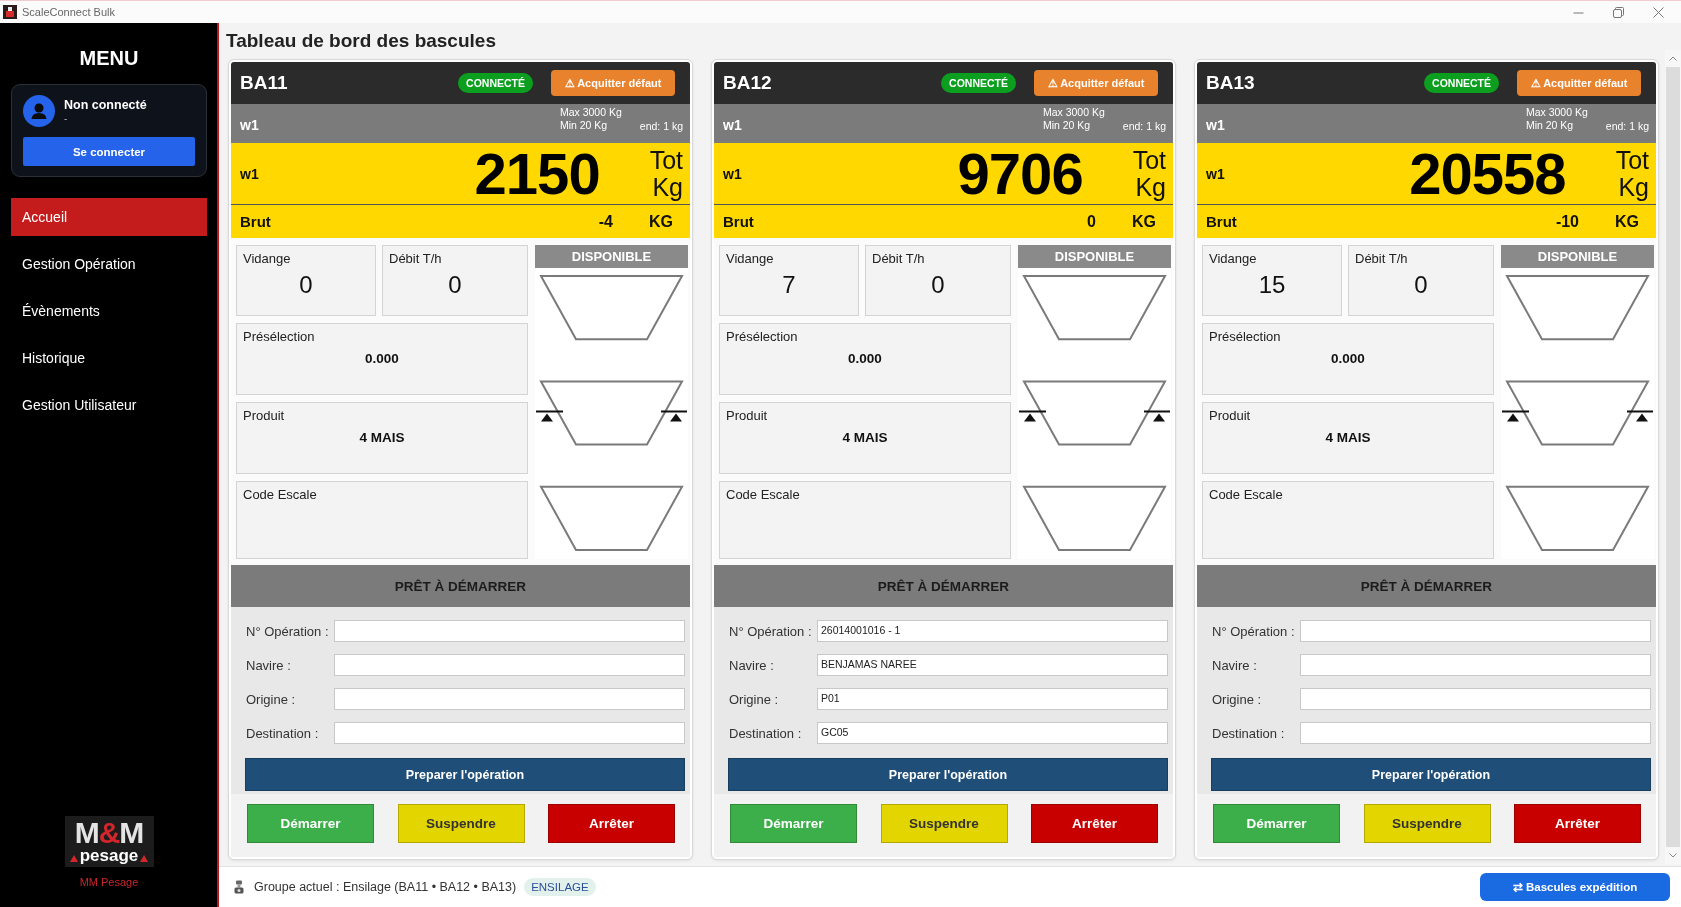  I want to click on scale-name: BA12, so click(747, 83).